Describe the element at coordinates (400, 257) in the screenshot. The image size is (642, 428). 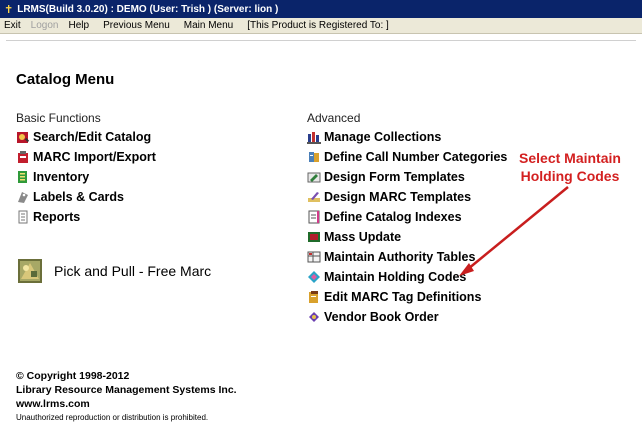
I see `menu-item-label: Maintain Authority Tables` at that location.